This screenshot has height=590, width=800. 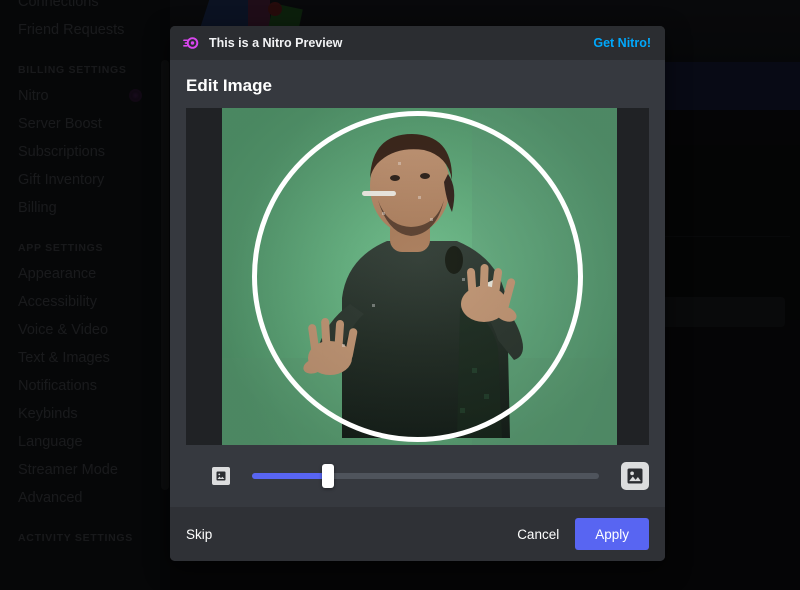 I want to click on nitro-banner-text: This is a Nitro Preview, so click(x=276, y=43).